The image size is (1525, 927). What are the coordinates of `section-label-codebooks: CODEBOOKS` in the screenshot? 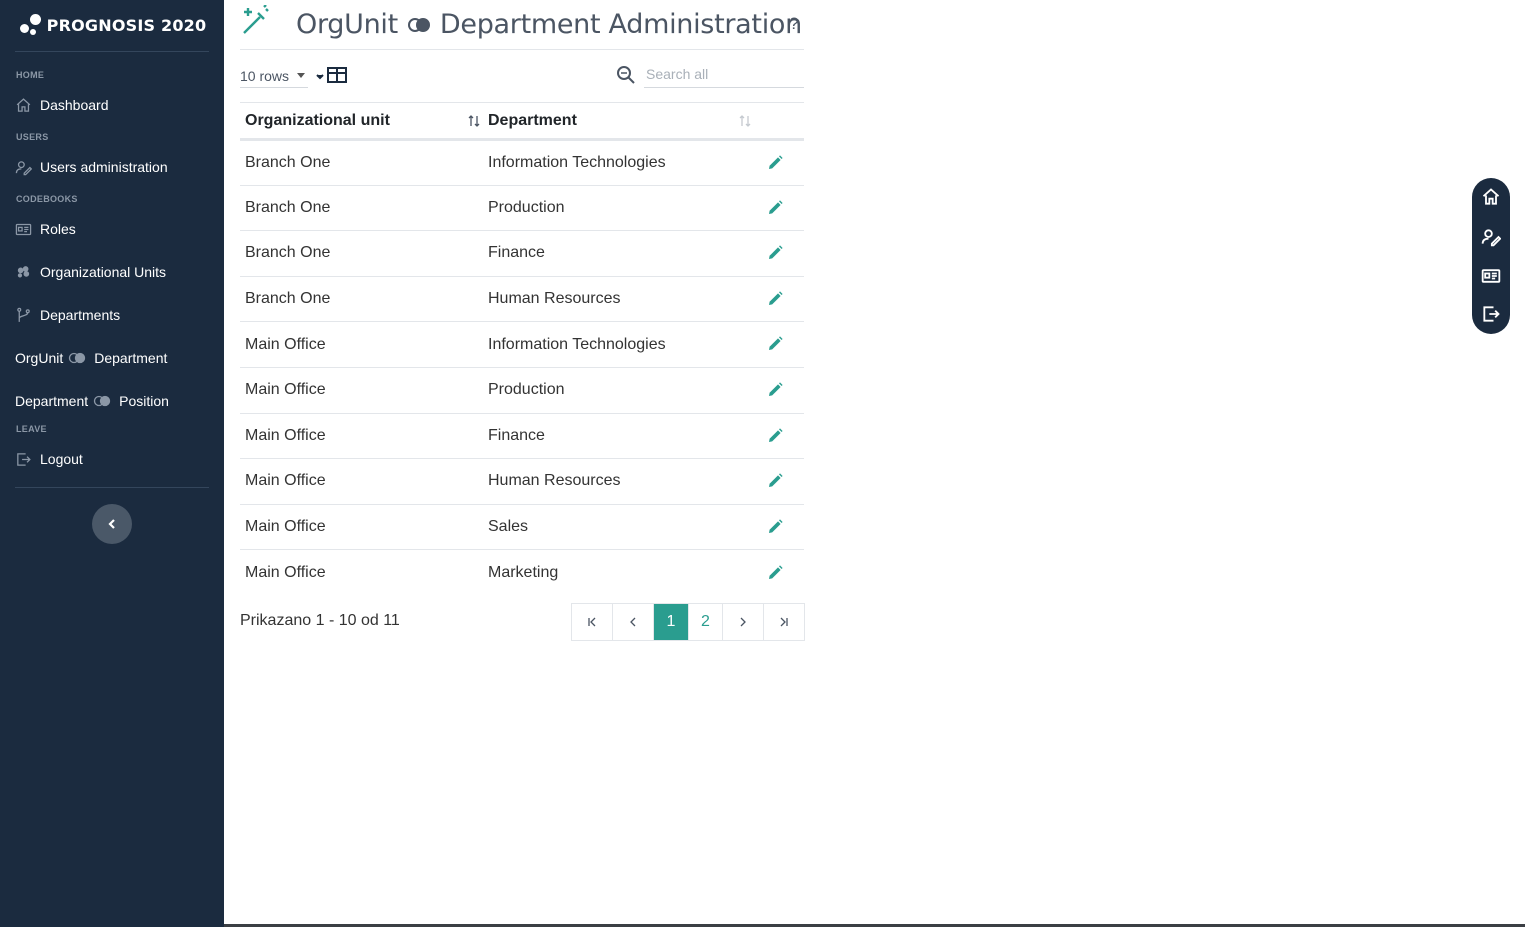 It's located at (47, 199).